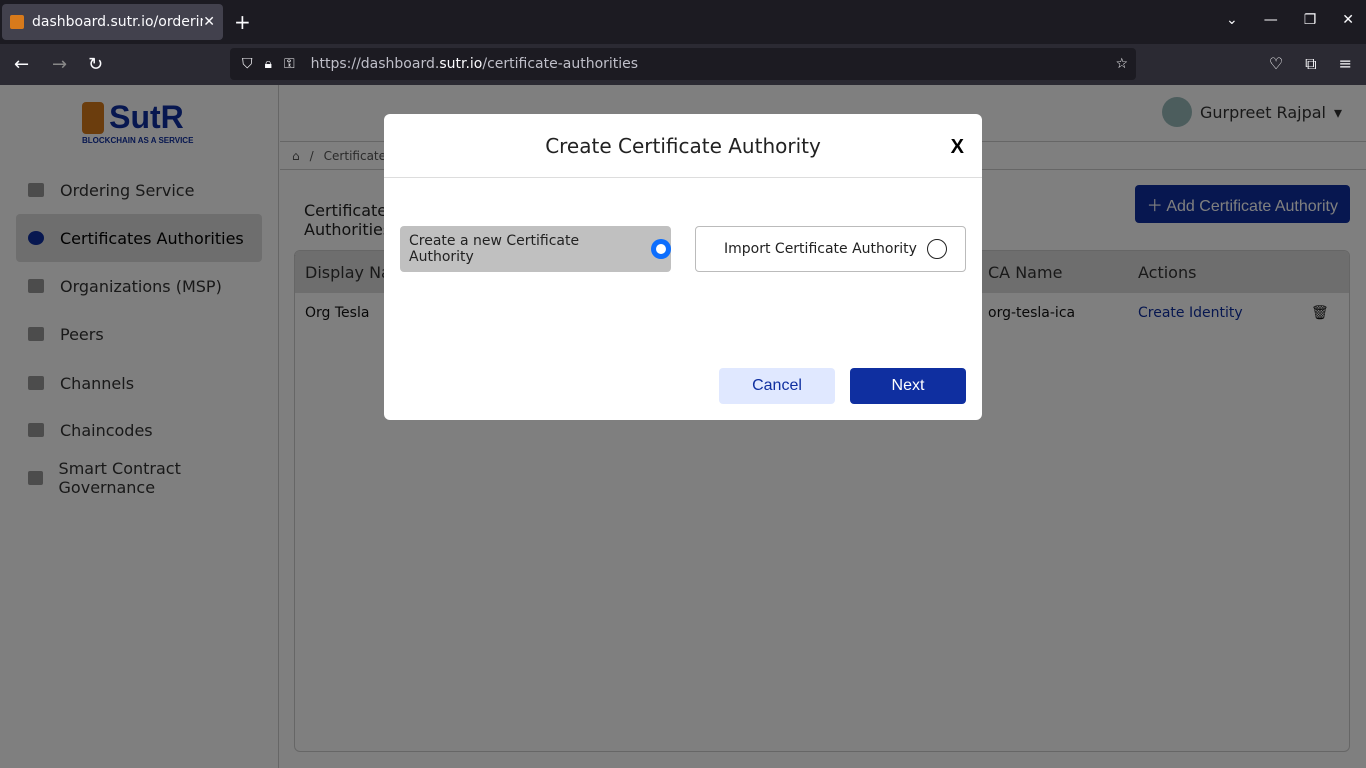 The height and width of the screenshot is (768, 1366). Describe the element at coordinates (268, 64) in the screenshot. I see `lock-icon: 🔒︎` at that location.